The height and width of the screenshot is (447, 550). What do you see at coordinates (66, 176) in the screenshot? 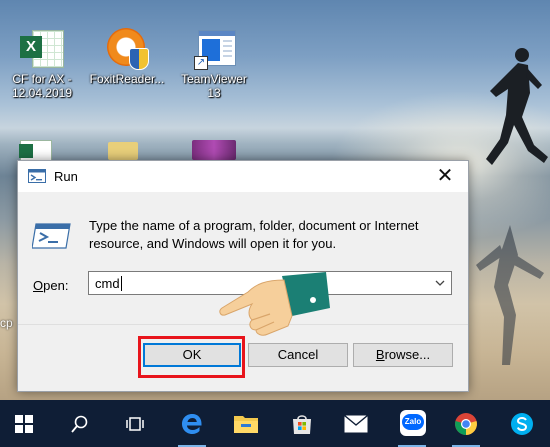
I see `dialog-title: Run` at bounding box center [66, 176].